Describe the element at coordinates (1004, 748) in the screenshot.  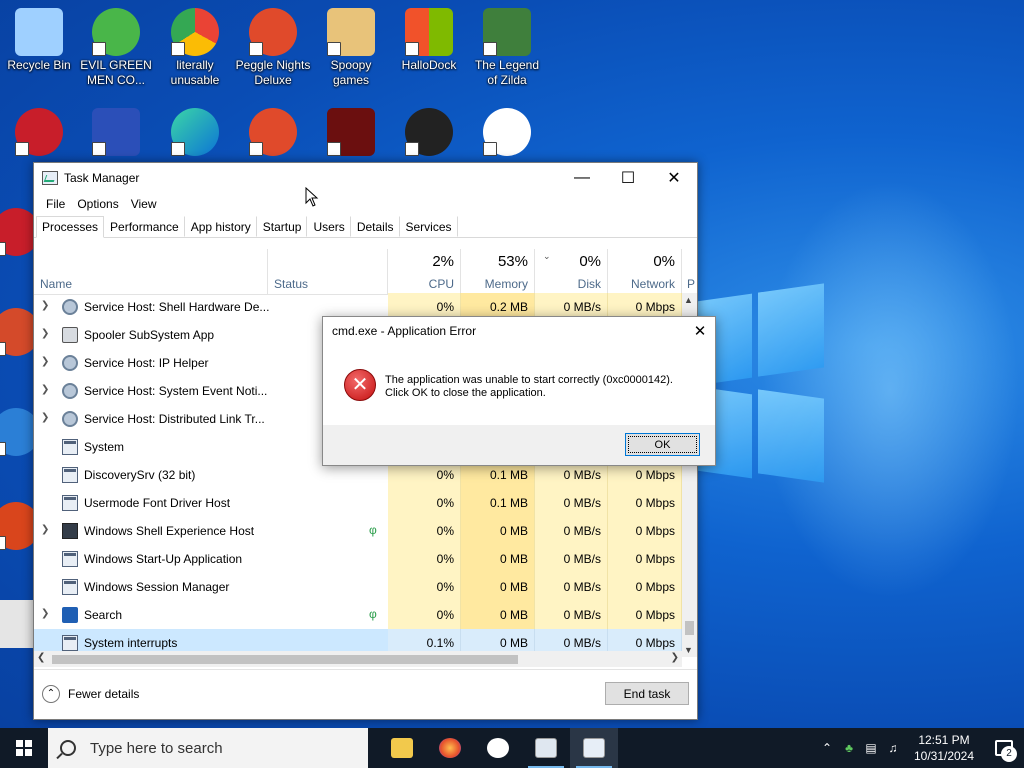
I see `notification-center-button: 2` at that location.